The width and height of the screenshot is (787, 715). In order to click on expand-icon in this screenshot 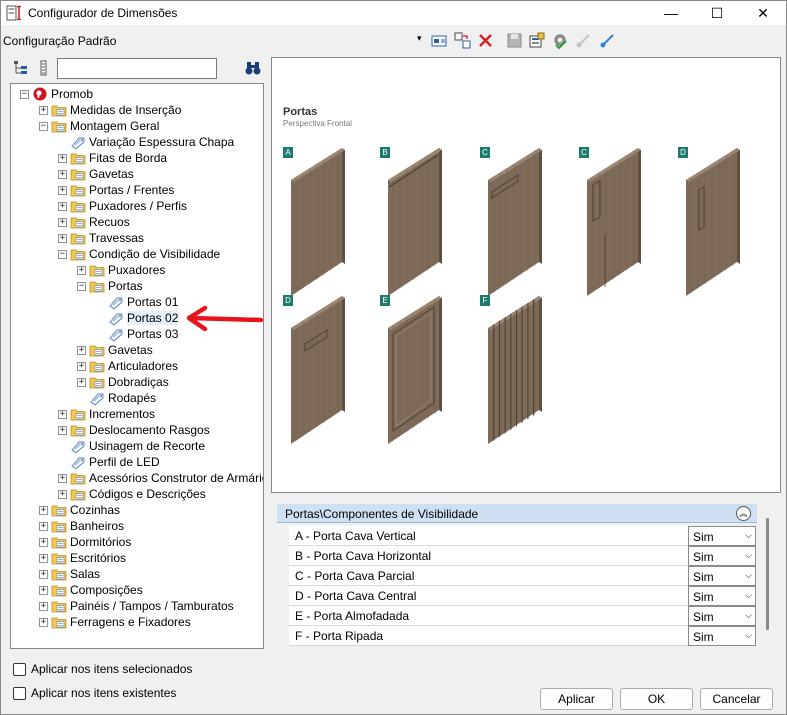, I will do `click(584, 41)`.